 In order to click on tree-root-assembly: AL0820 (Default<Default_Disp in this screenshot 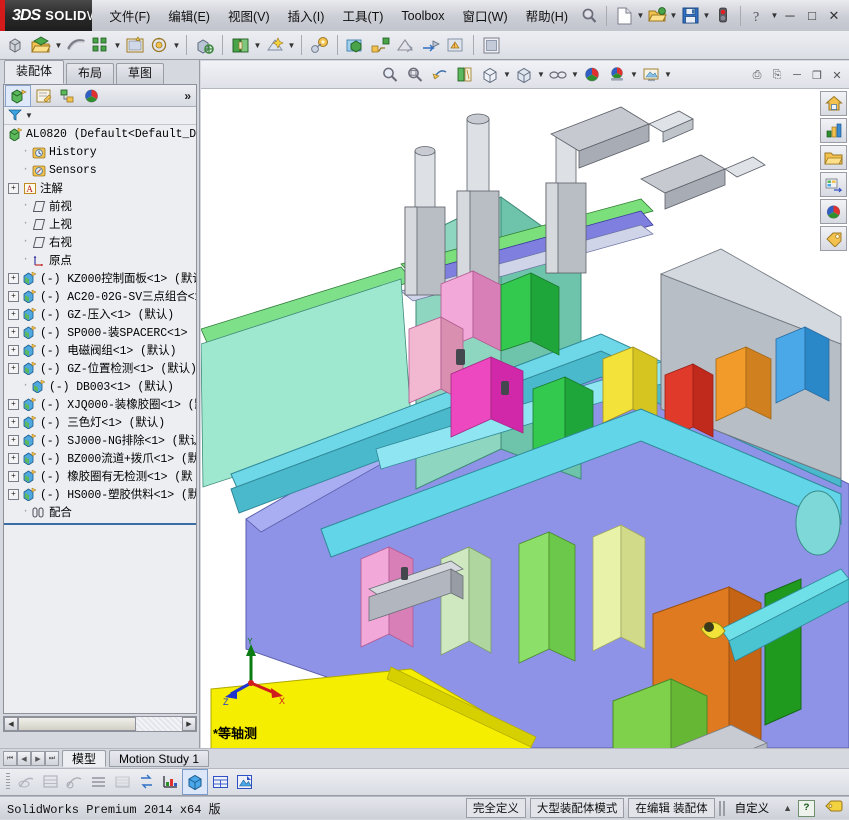, I will do `click(100, 134)`.